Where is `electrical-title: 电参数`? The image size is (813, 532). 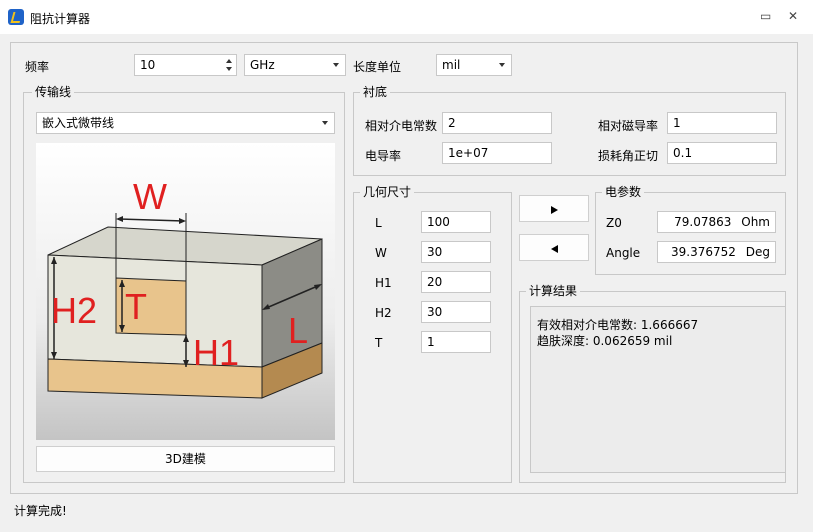 electrical-title: 电参数 is located at coordinates (623, 192).